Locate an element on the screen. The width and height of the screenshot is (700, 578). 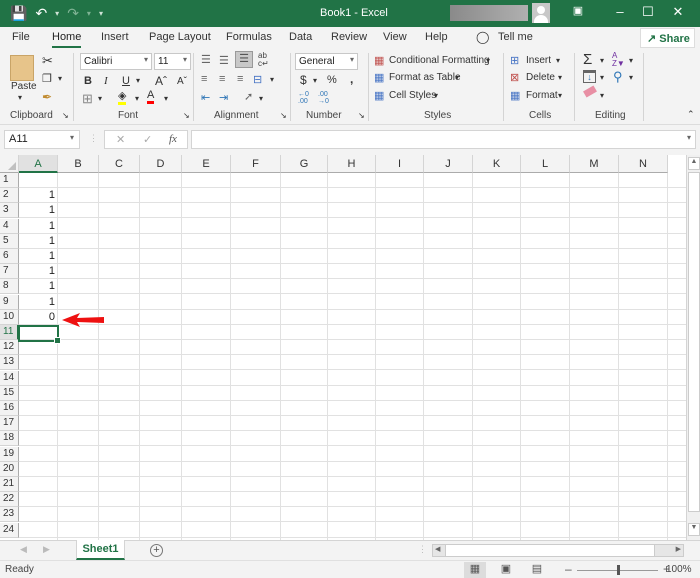
cell-a5: 1 is located at coordinates (38, 241).